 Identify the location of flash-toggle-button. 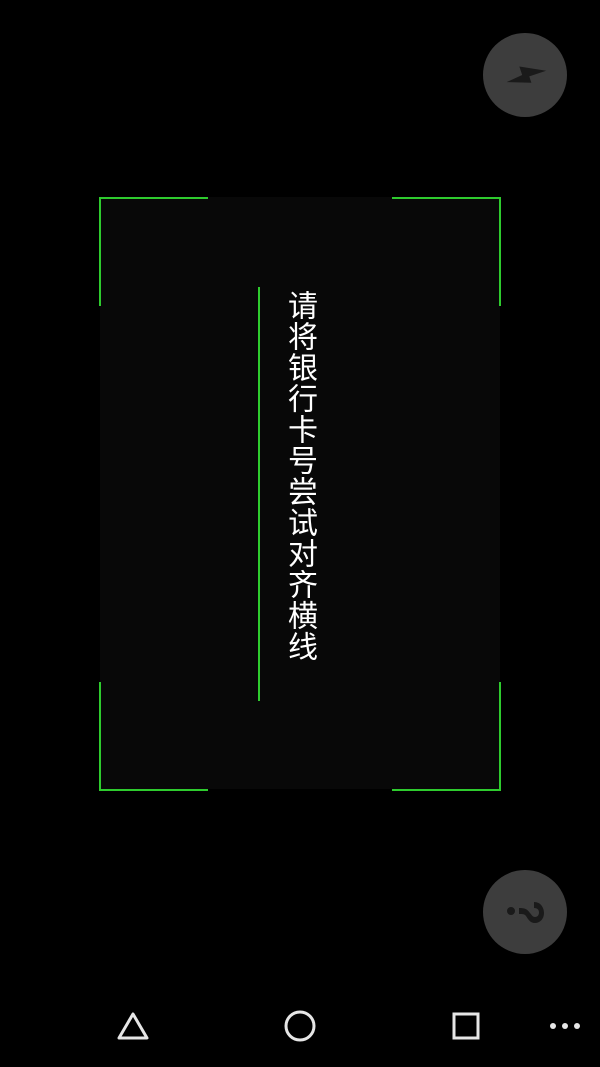
(525, 75).